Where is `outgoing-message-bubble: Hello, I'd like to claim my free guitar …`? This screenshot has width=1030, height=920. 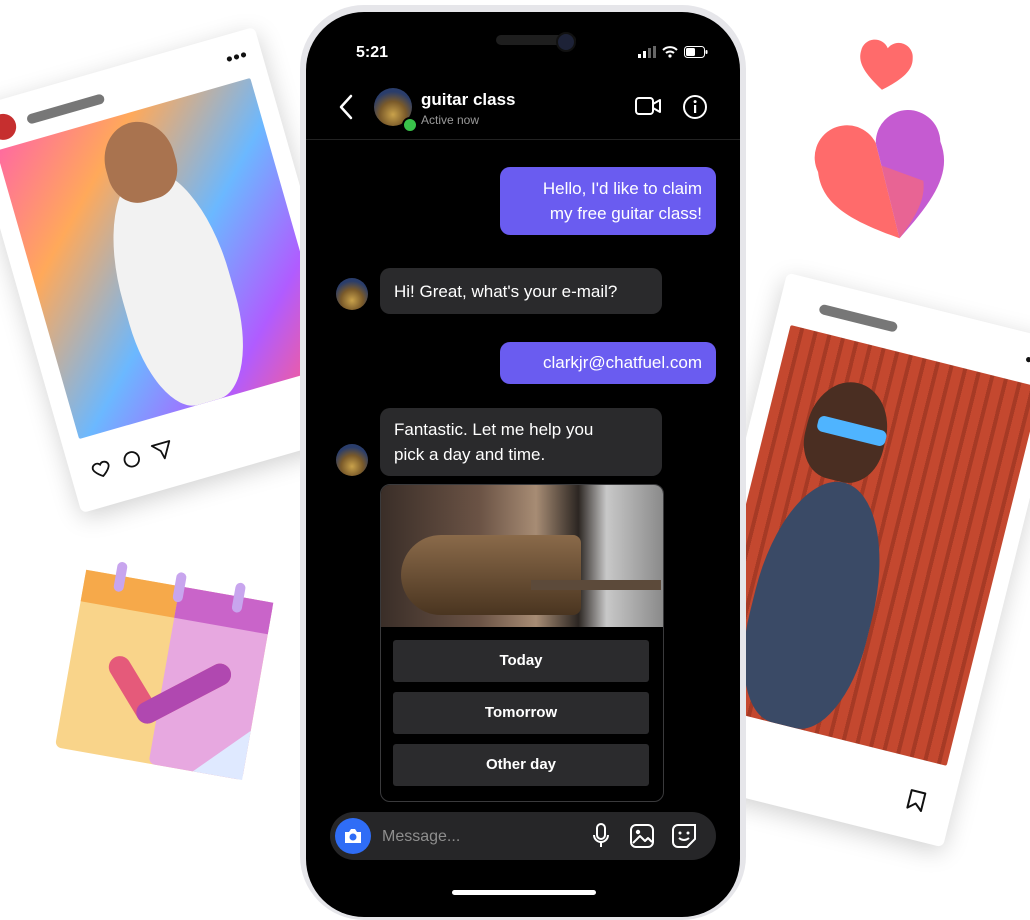
outgoing-message-bubble: Hello, I'd like to claim my free guitar … is located at coordinates (608, 201).